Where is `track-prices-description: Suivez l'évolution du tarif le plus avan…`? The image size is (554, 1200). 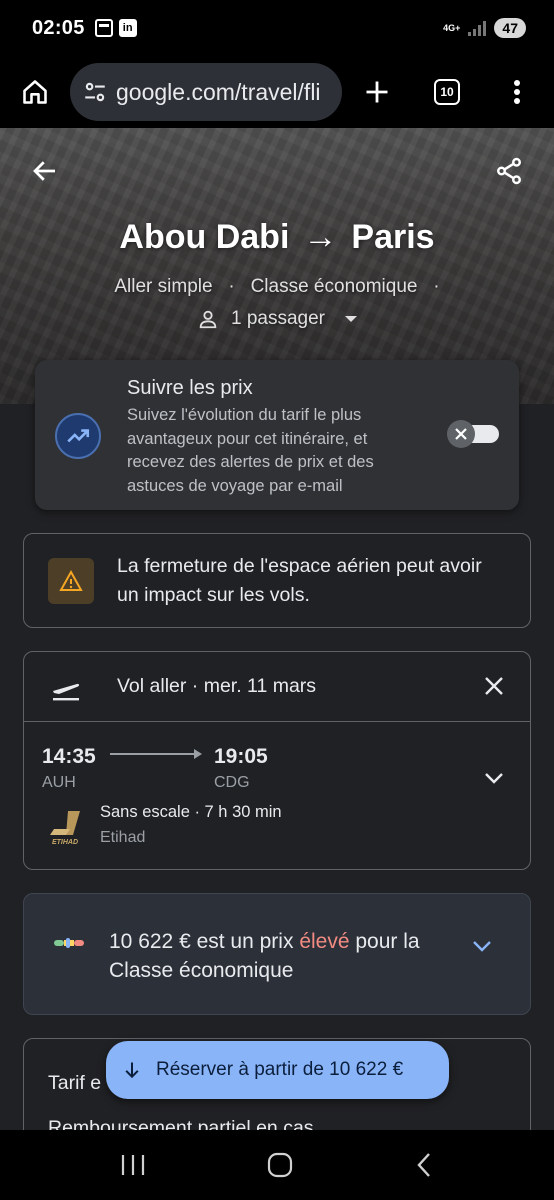 track-prices-description: Suivez l'évolution du tarif le plus avan… is located at coordinates (250, 450).